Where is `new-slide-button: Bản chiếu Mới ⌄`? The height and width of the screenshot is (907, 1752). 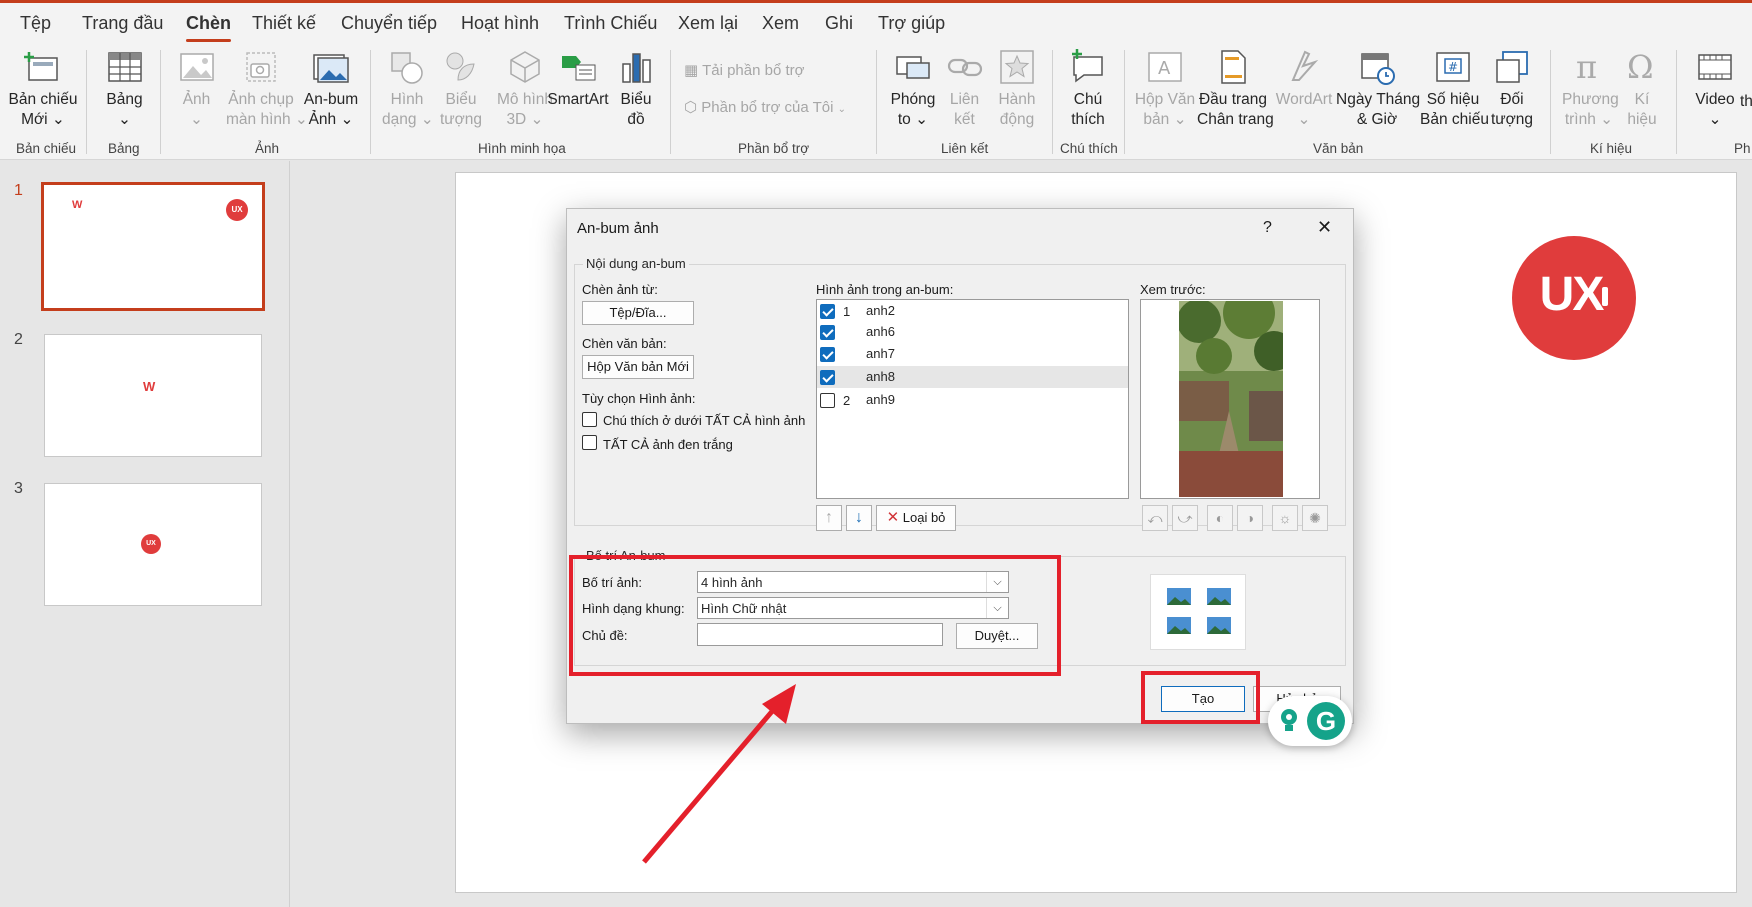 new-slide-button: Bản chiếu Mới ⌄ is located at coordinates (43, 89).